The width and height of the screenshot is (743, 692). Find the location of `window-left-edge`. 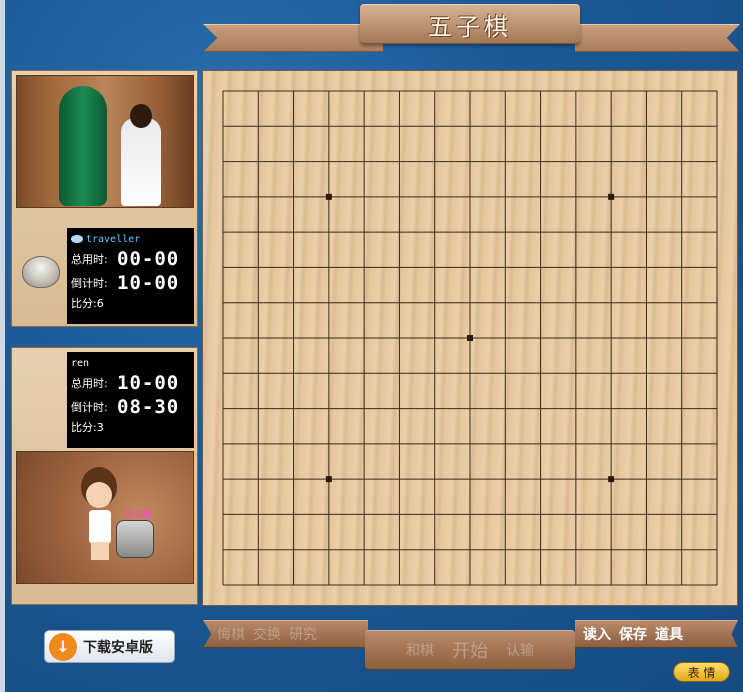

window-left-edge is located at coordinates (2, 346).